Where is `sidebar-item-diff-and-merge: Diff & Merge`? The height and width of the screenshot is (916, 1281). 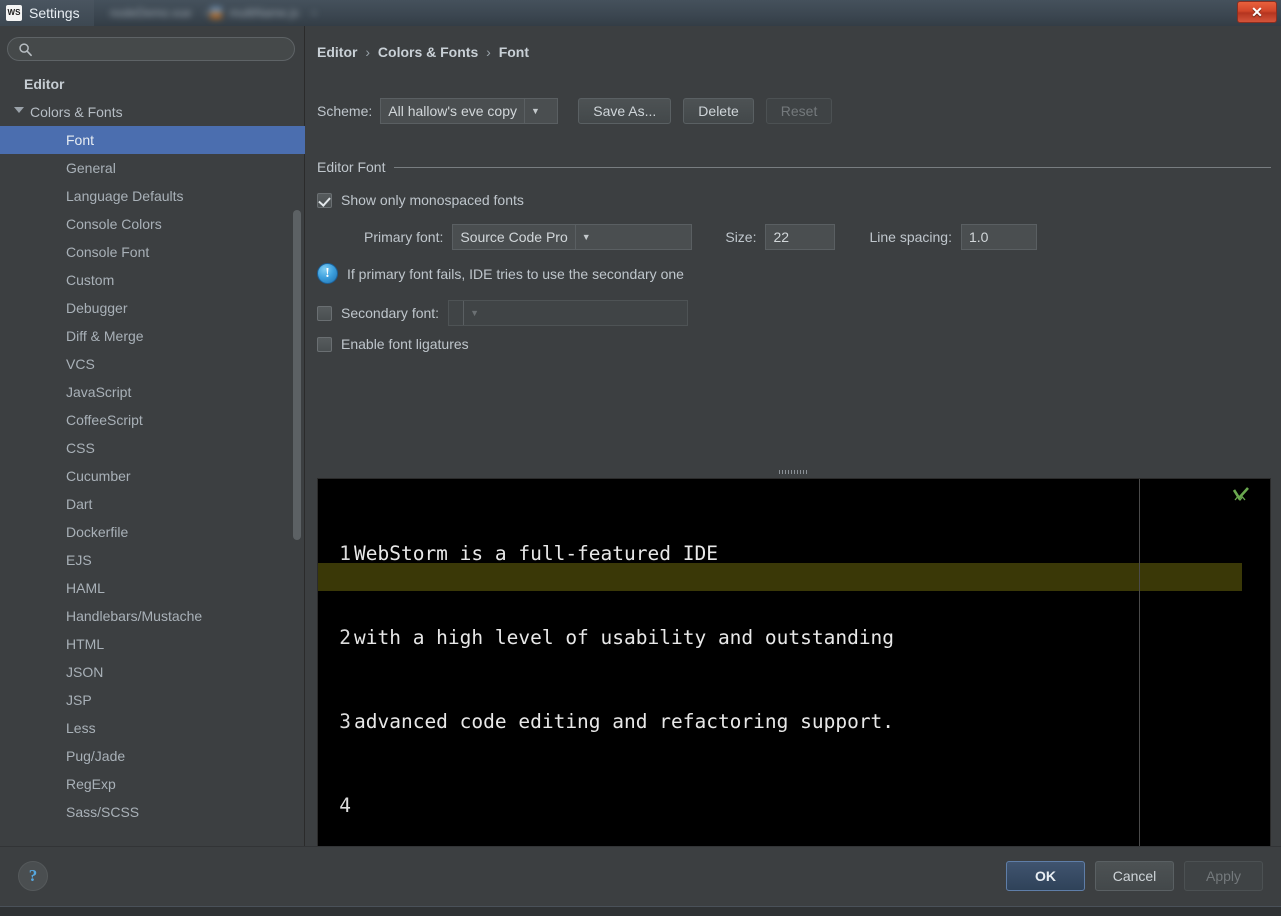 sidebar-item-diff-and-merge: Diff & Merge is located at coordinates (152, 336).